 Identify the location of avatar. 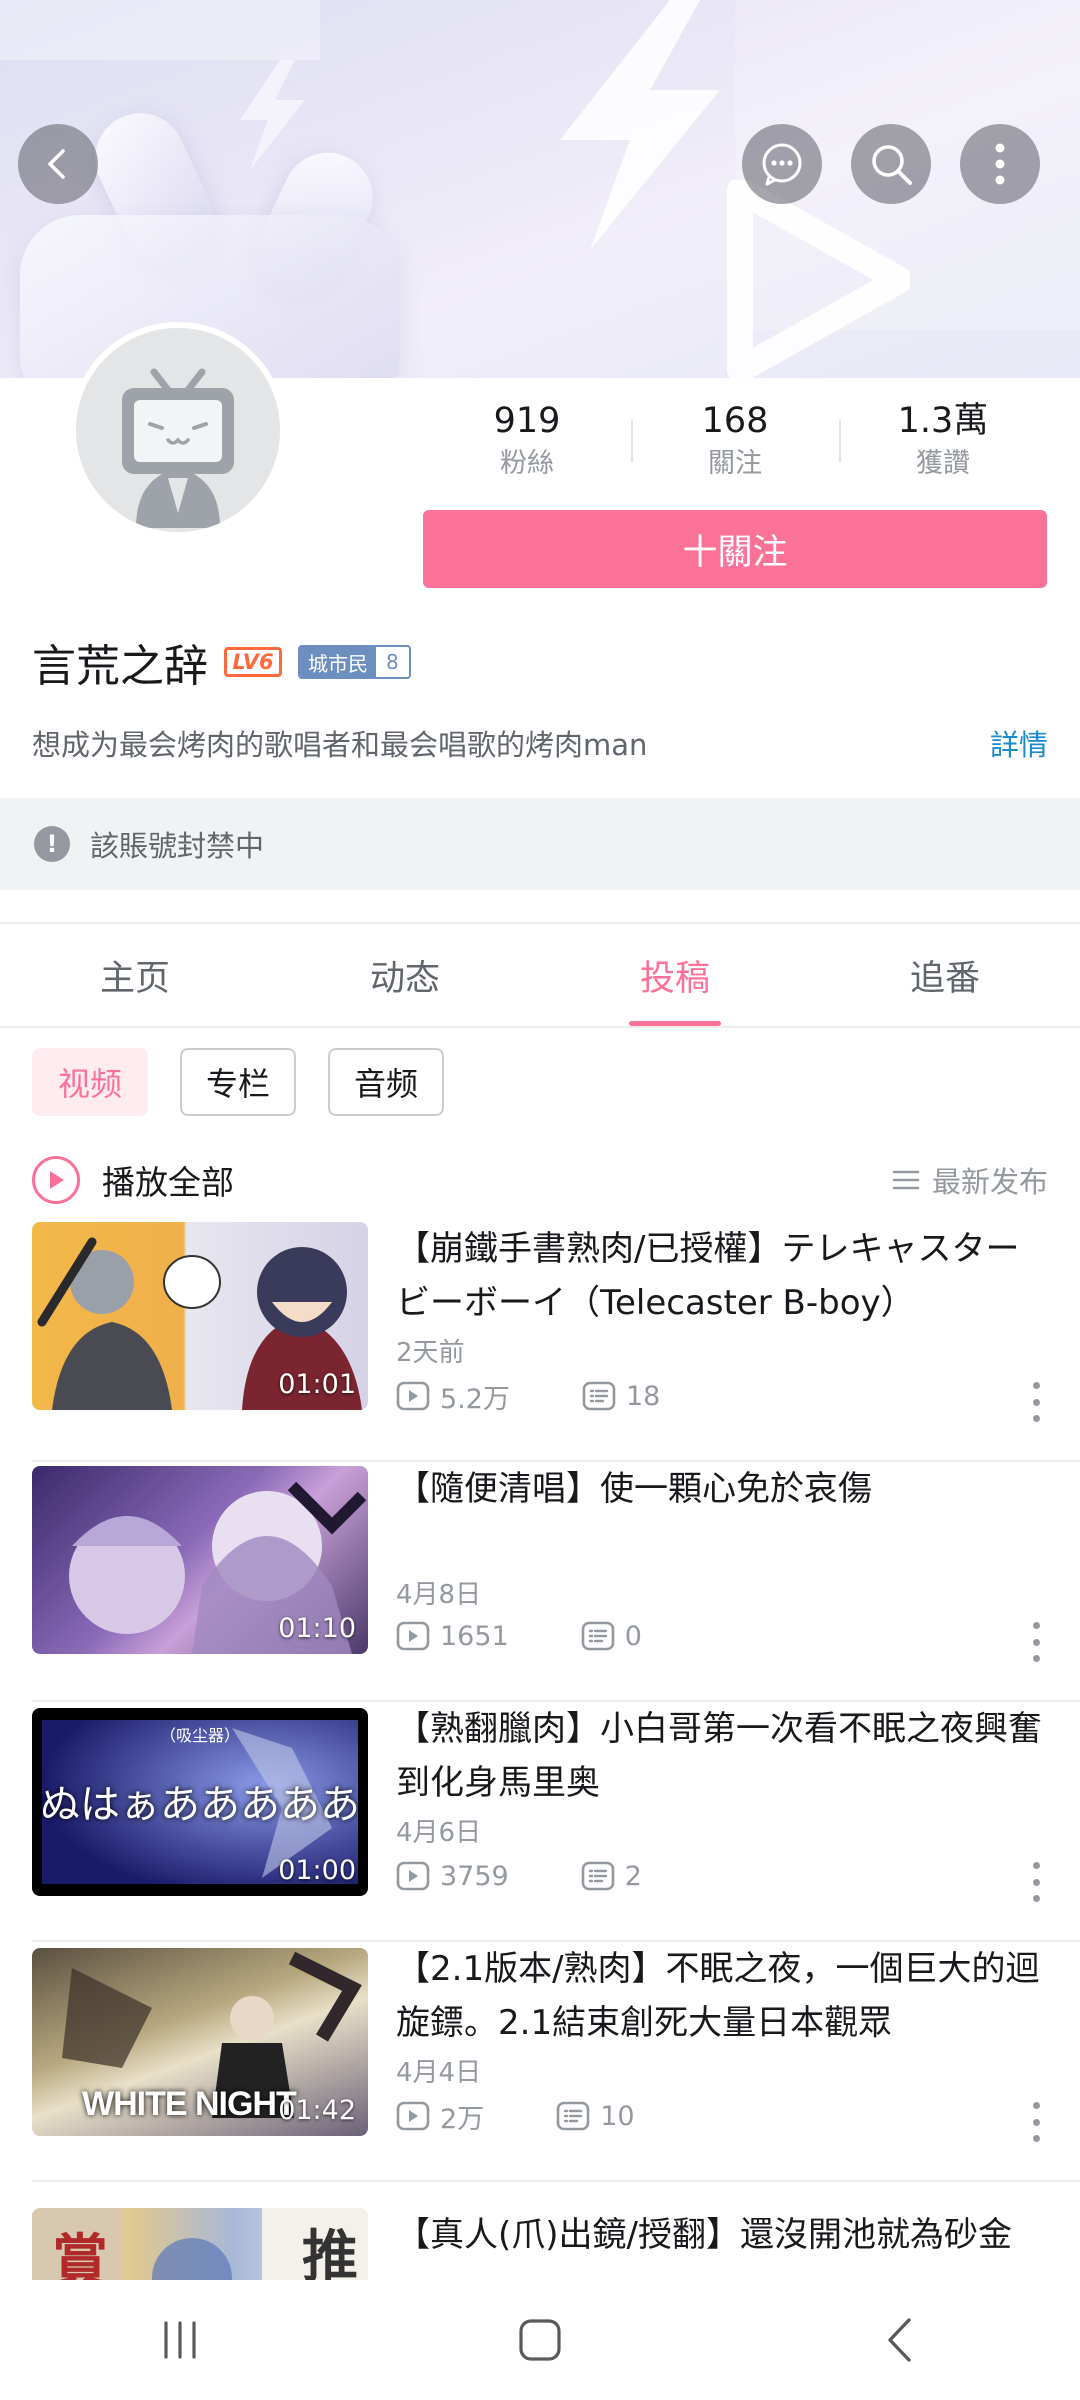
(178, 430).